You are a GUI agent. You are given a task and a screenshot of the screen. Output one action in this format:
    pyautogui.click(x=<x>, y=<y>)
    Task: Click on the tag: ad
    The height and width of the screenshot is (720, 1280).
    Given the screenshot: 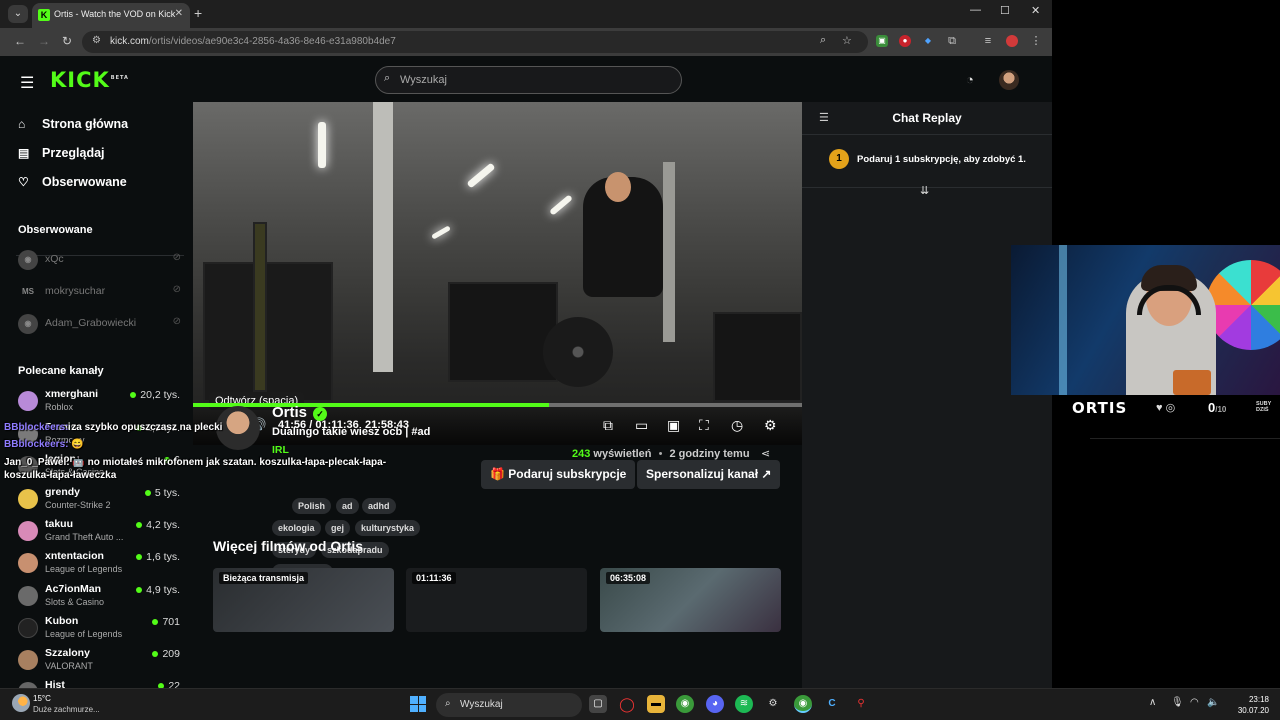 What is the action you would take?
    pyautogui.click(x=347, y=506)
    